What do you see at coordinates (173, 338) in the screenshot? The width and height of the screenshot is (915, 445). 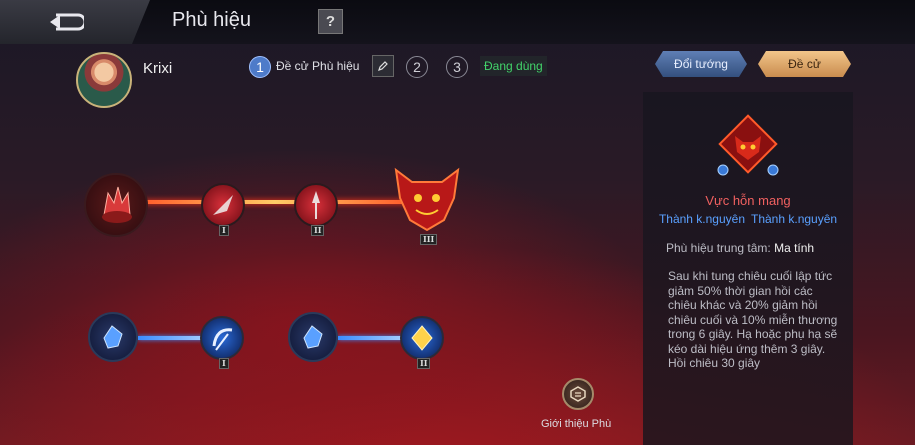 I see `blue-connector-line-left` at bounding box center [173, 338].